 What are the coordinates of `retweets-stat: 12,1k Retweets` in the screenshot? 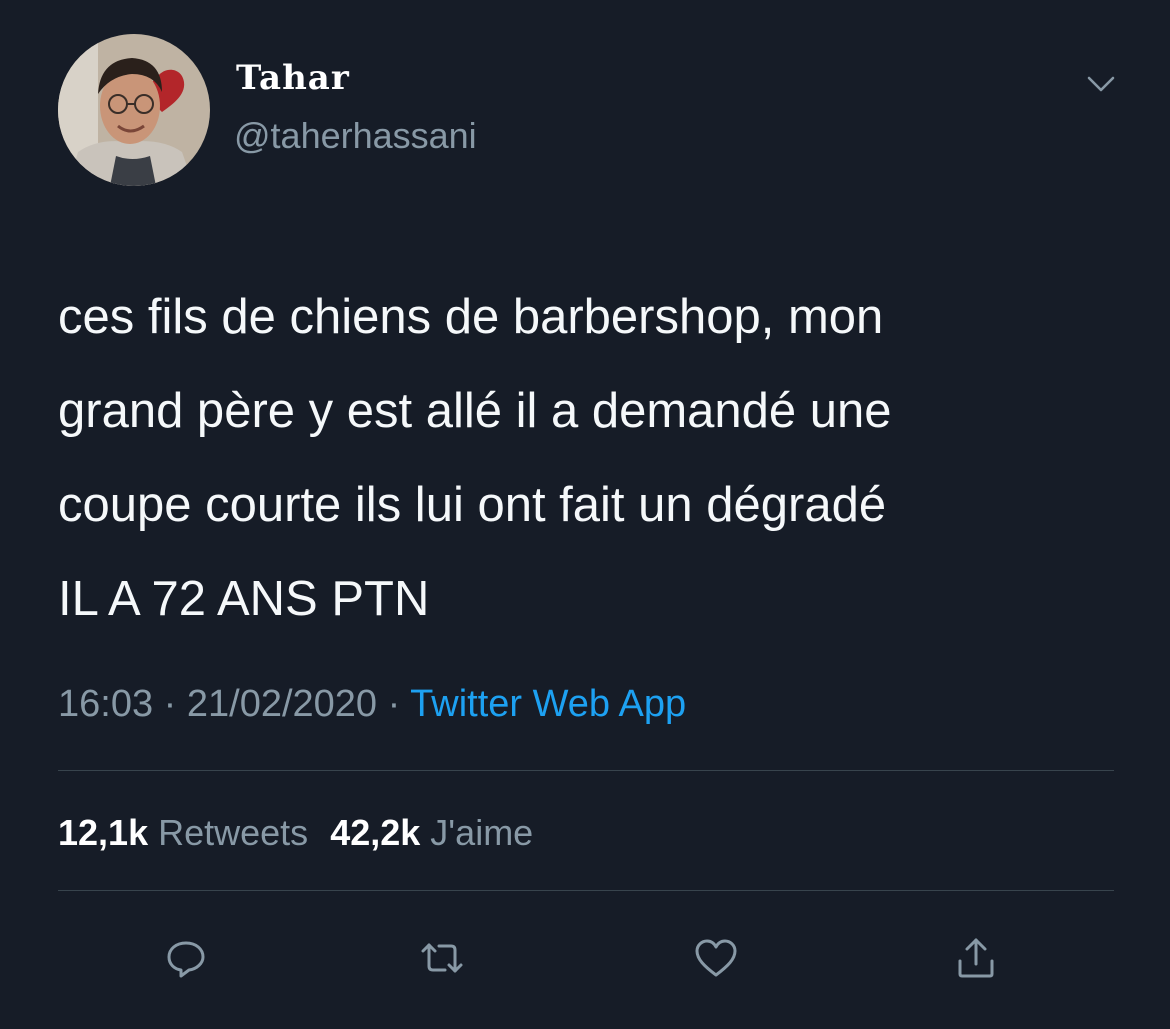 It's located at (183, 832).